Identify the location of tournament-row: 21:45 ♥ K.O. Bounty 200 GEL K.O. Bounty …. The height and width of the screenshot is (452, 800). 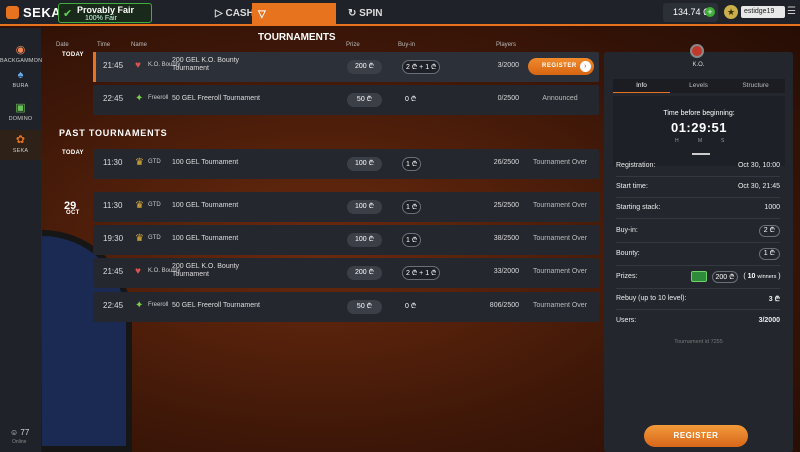
(346, 273).